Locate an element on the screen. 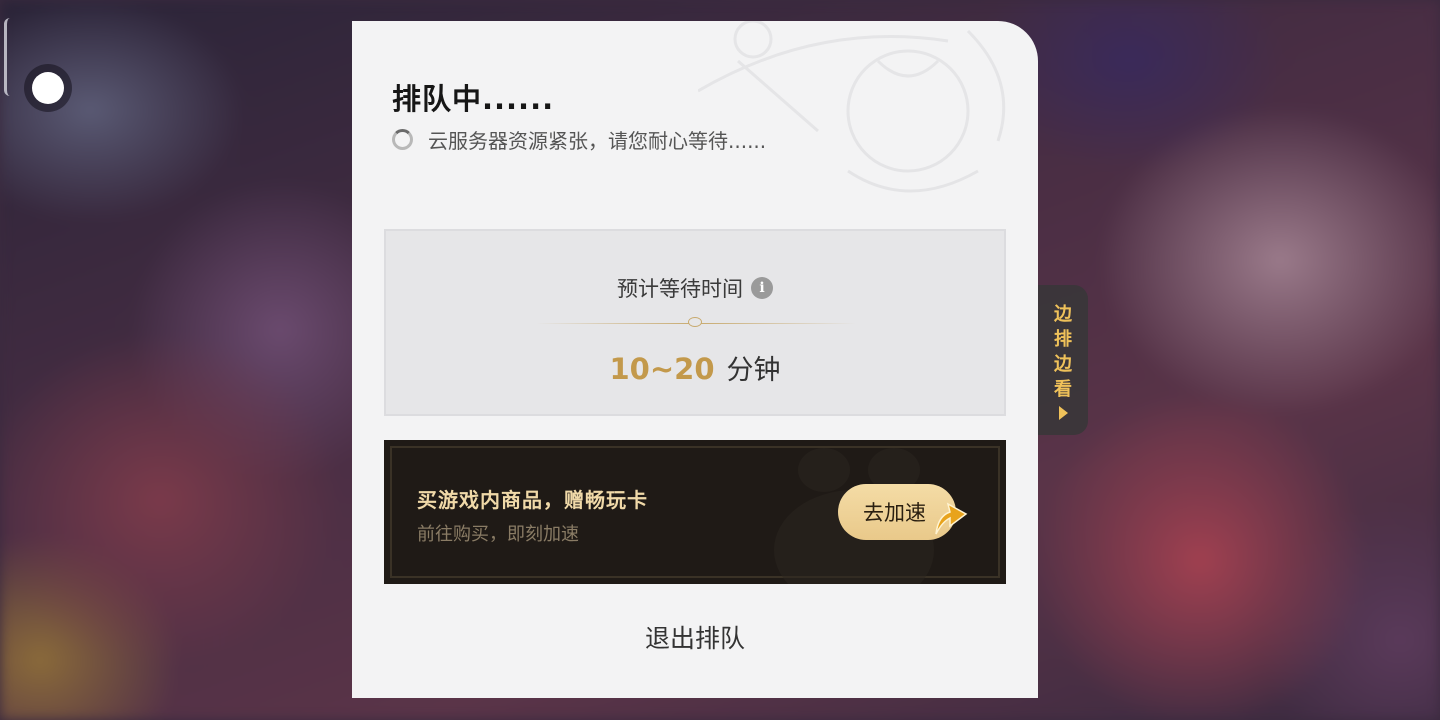 The width and height of the screenshot is (1440, 720). floating-assistive-button is located at coordinates (48, 88).